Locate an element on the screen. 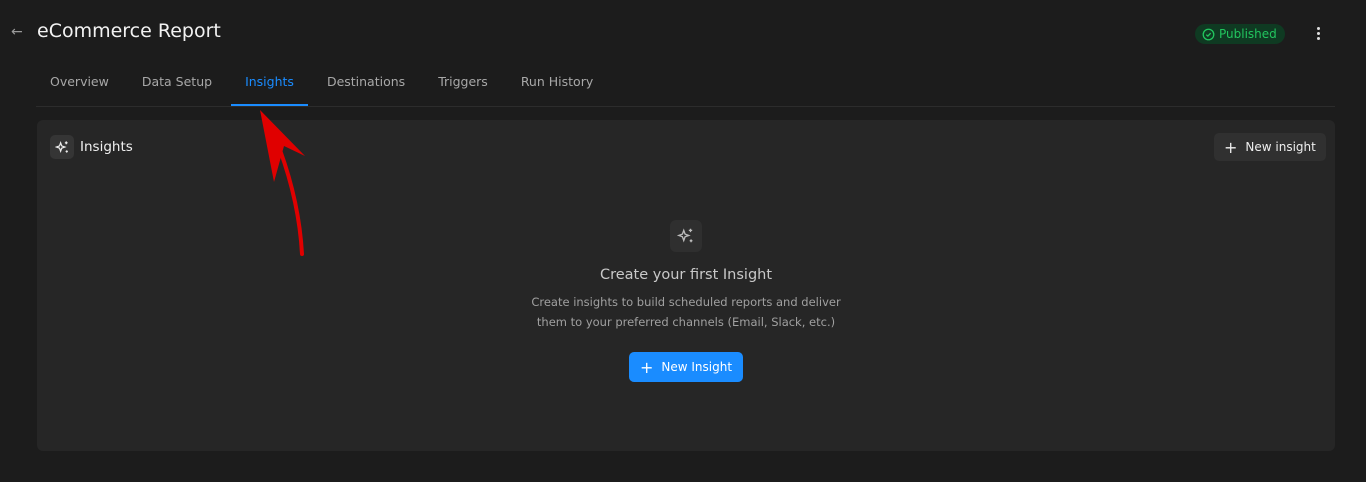 The height and width of the screenshot is (482, 1366). tab-run-history: Run History is located at coordinates (557, 86).